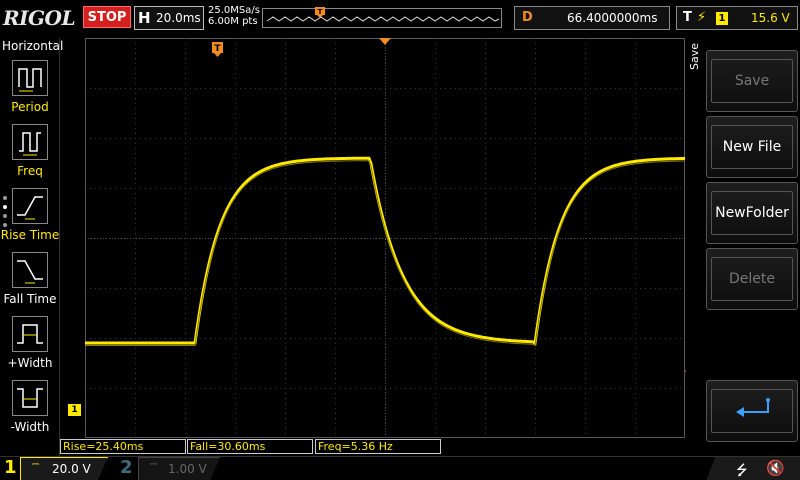 The height and width of the screenshot is (480, 800). What do you see at coordinates (385, 41) in the screenshot?
I see `center-position-marker-icon` at bounding box center [385, 41].